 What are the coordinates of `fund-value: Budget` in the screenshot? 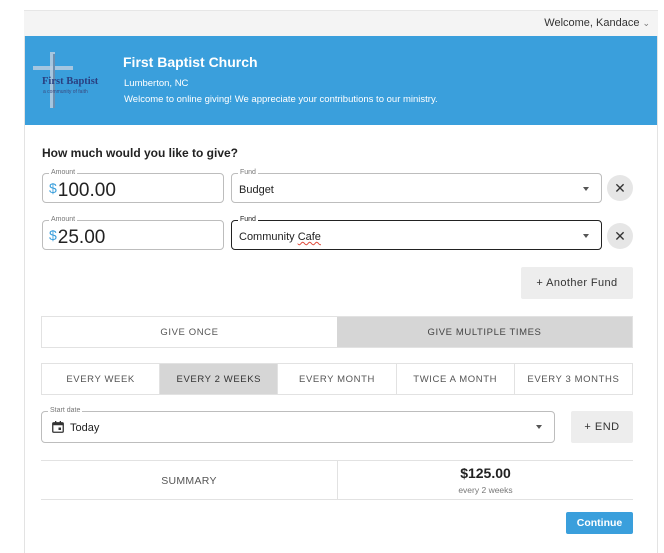 It's located at (256, 190).